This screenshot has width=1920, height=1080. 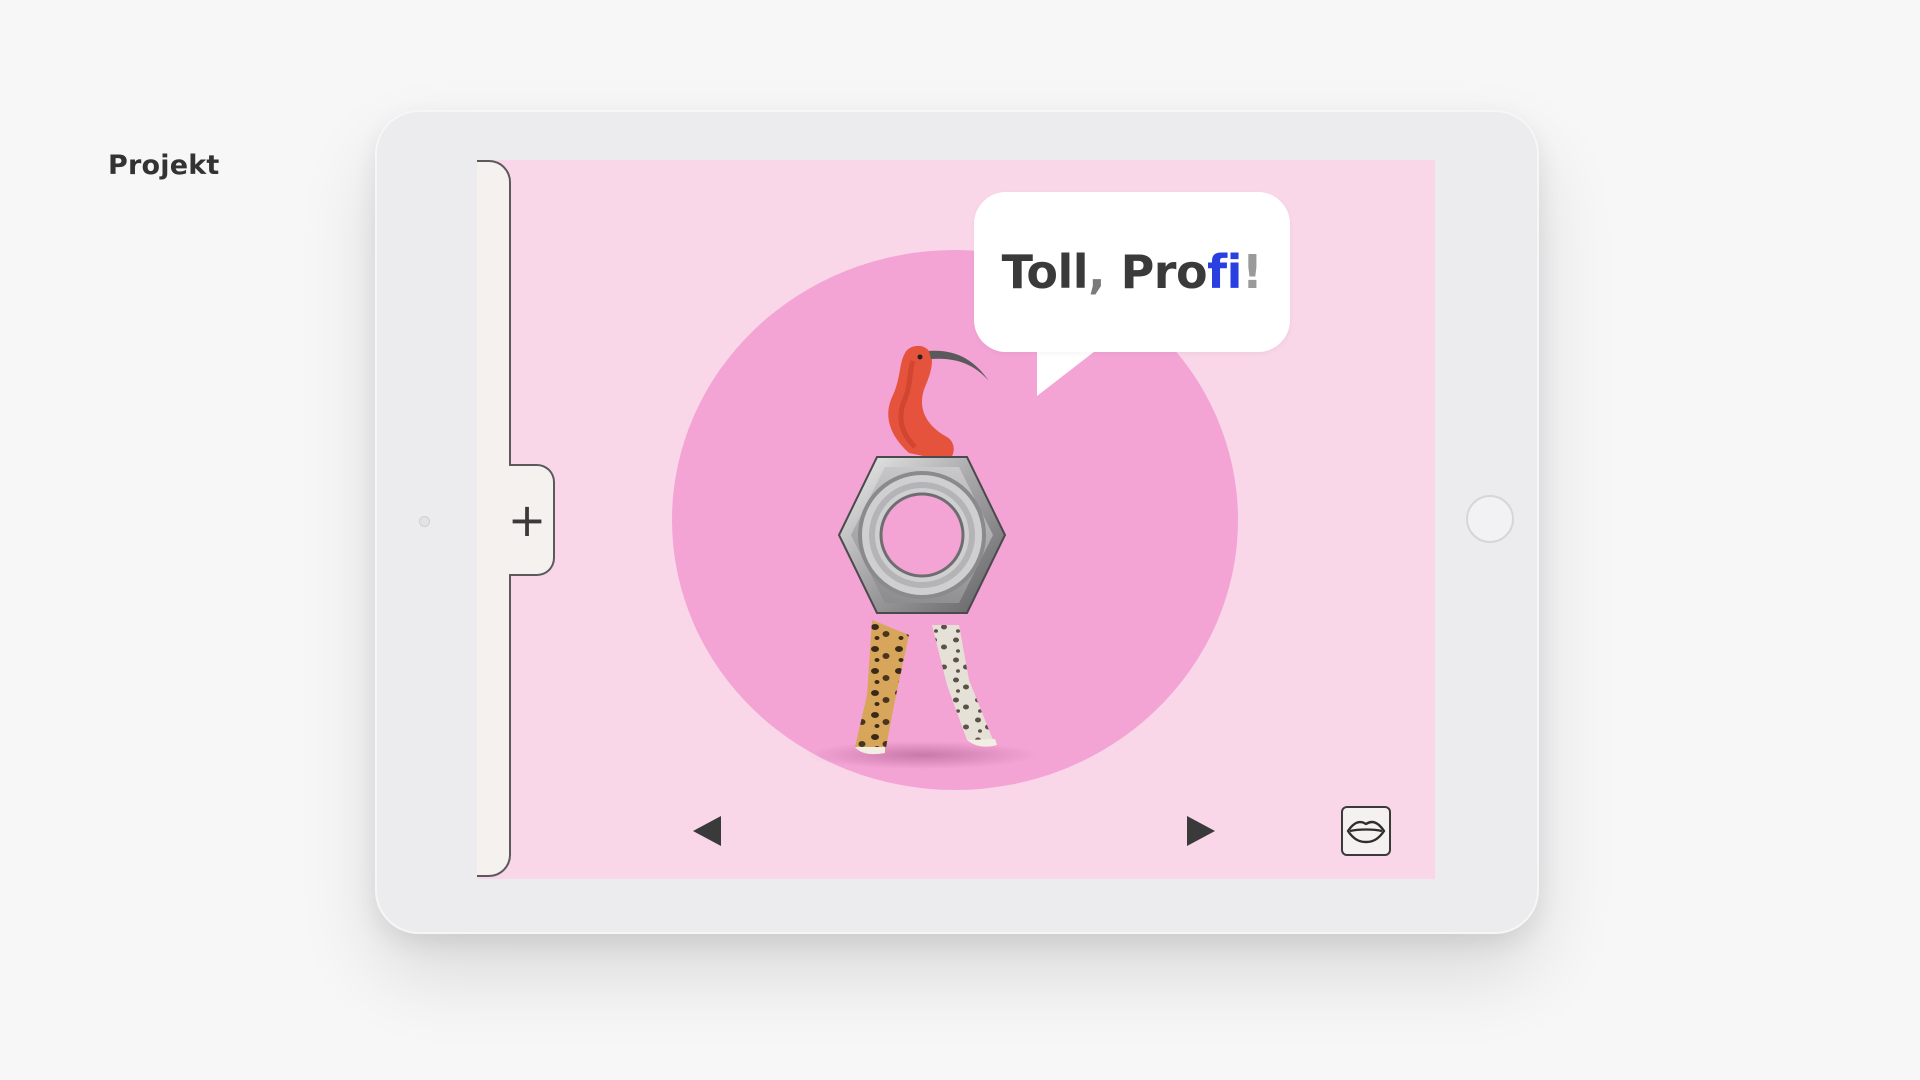 What do you see at coordinates (1490, 519) in the screenshot?
I see `home-button` at bounding box center [1490, 519].